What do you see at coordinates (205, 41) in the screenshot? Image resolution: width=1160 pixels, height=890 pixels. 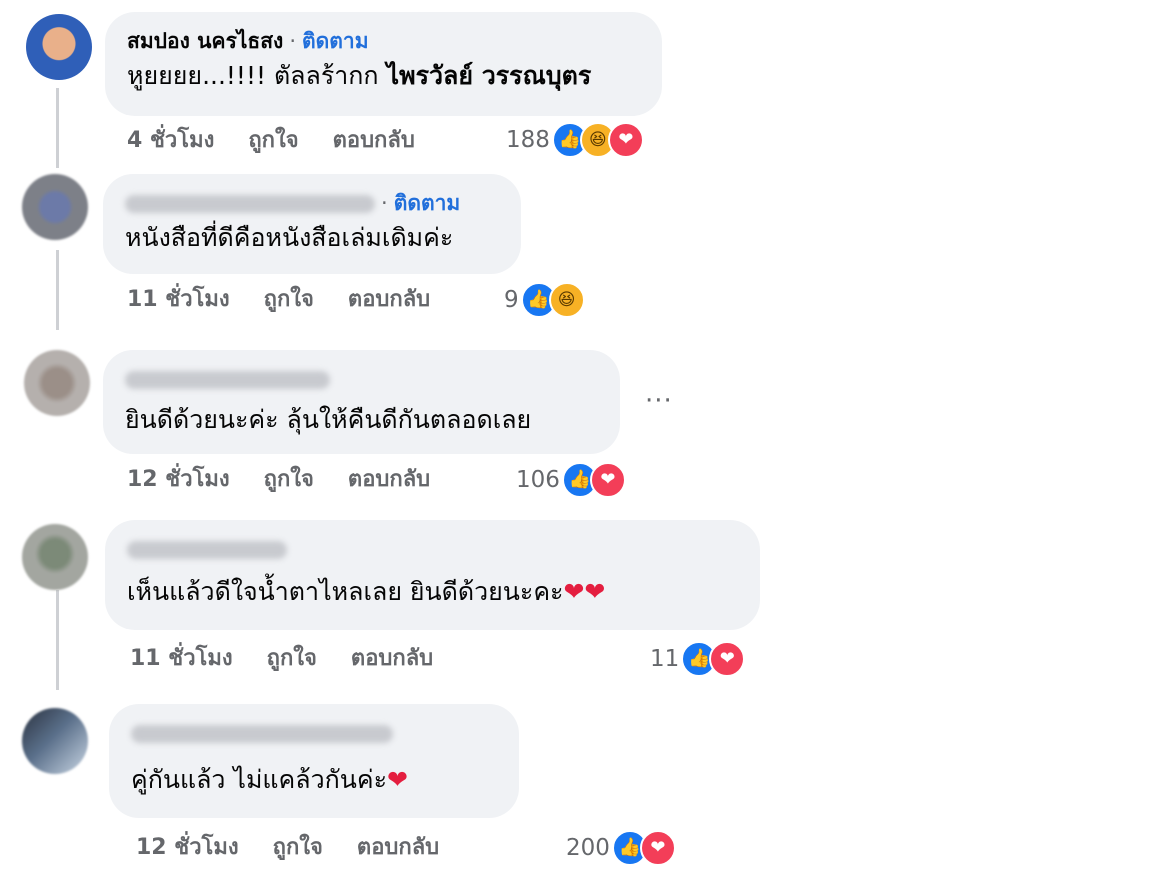 I see `author-name: สมปอง นครไธสง` at bounding box center [205, 41].